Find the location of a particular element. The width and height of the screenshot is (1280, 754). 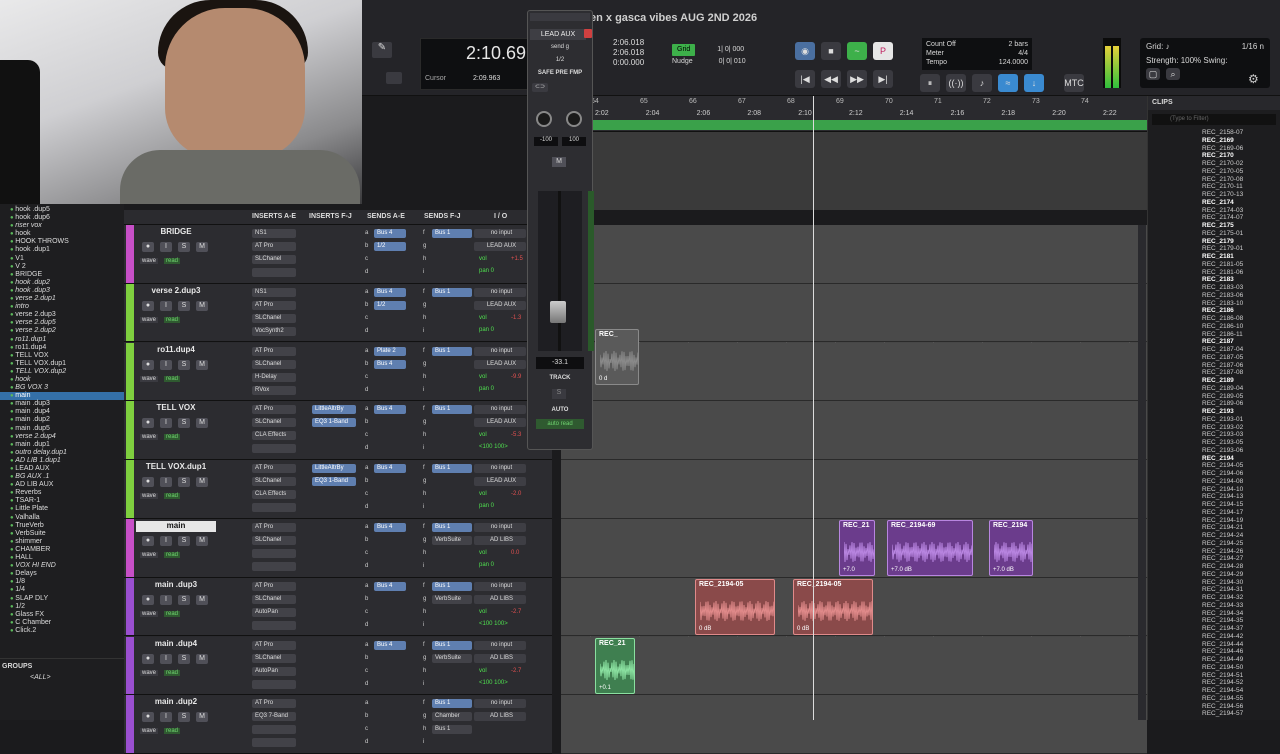

pan-value: pan 0 is located at coordinates (485, 271).